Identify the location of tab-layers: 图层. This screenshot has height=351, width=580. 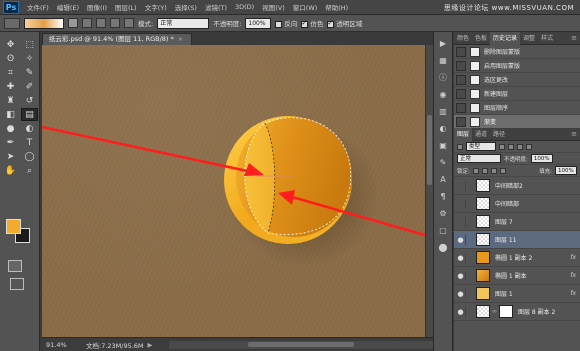
(463, 134).